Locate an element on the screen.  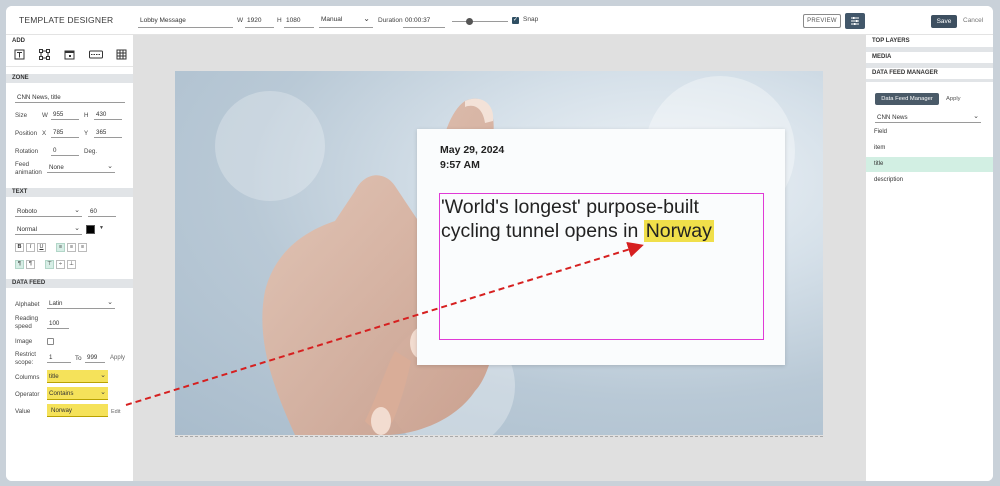
top-layers-bar is located at coordinates (929, 49).